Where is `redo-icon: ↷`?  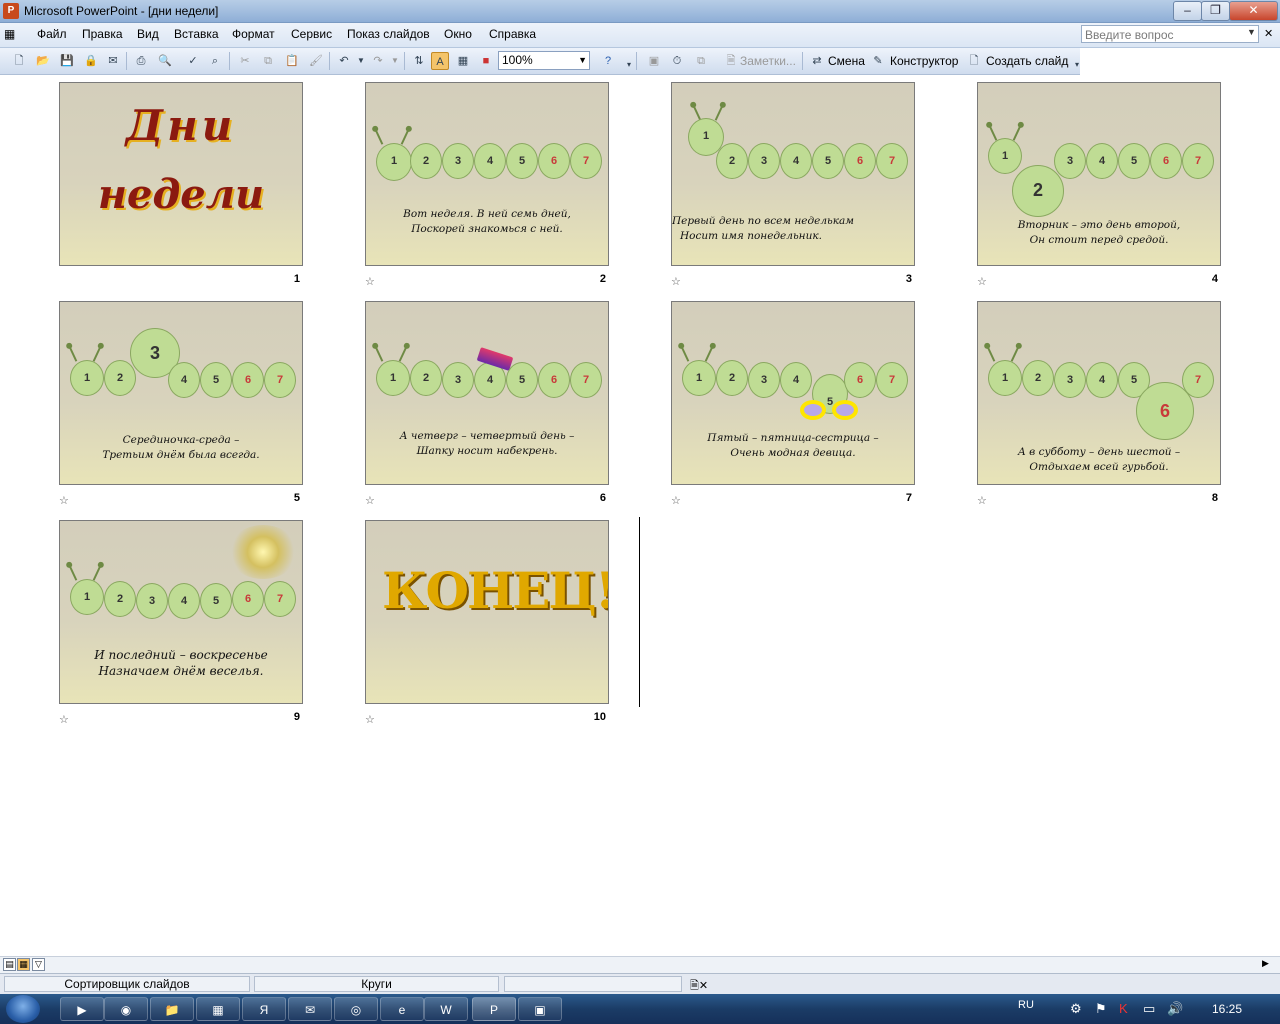
redo-icon: ↷ is located at coordinates (378, 61).